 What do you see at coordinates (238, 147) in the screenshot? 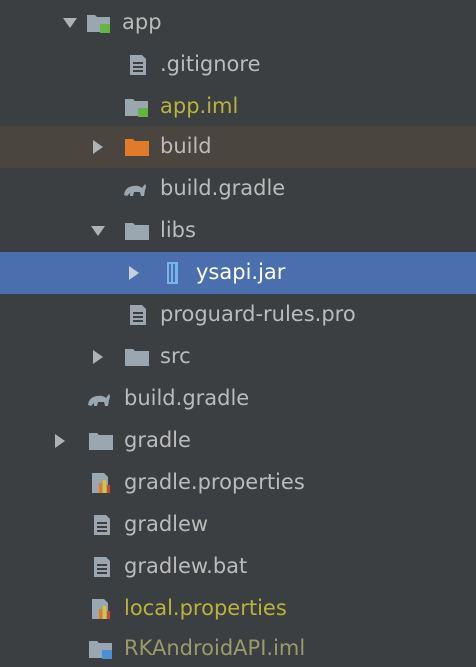
I see `tree-row-build-folder: build` at bounding box center [238, 147].